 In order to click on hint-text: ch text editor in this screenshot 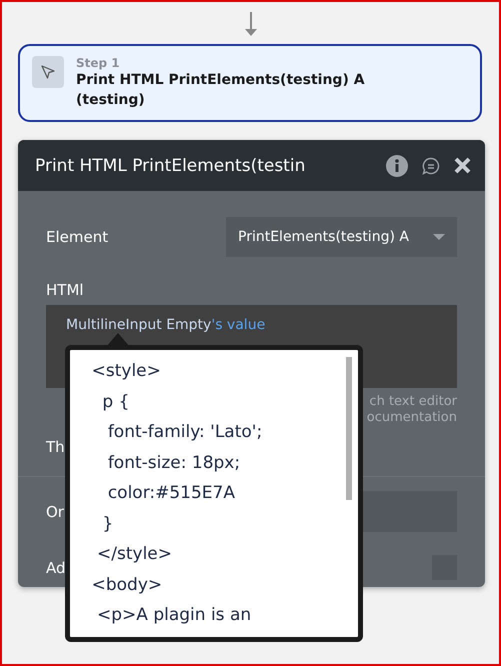, I will do `click(413, 402)`.